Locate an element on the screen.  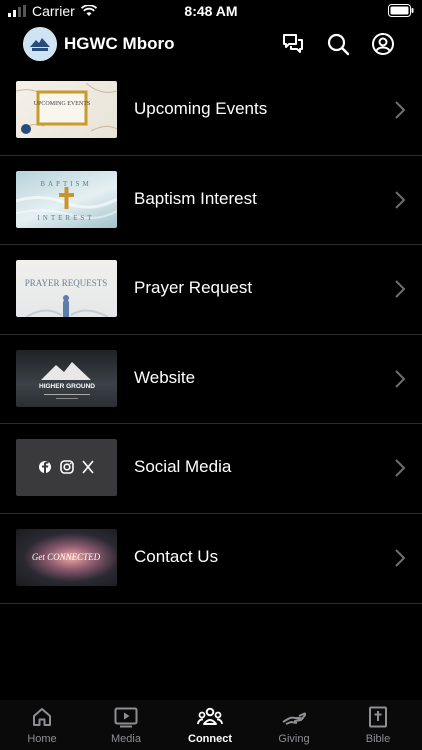
social-media-thumbnail is located at coordinates (66, 468).